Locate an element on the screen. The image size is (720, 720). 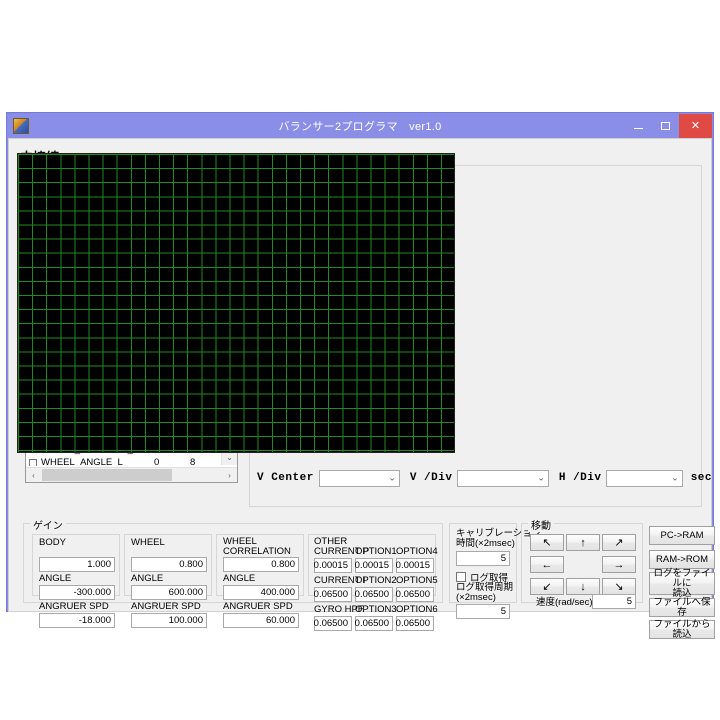
graph-controls-bar: V Center ⌄ V /Div ⌄ H /Div ⌄ sec is located at coordinates (487, 478).